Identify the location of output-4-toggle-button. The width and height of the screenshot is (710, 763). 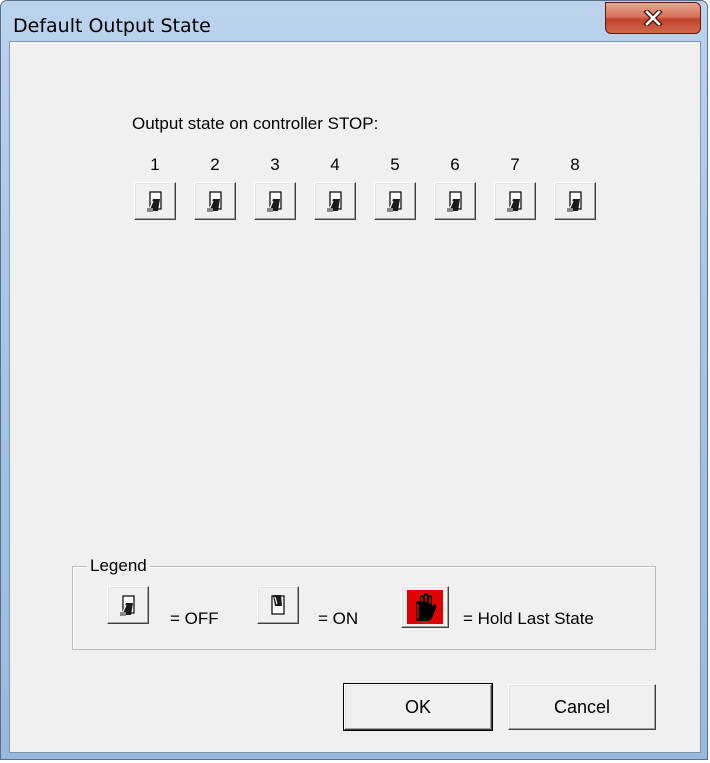
(335, 201).